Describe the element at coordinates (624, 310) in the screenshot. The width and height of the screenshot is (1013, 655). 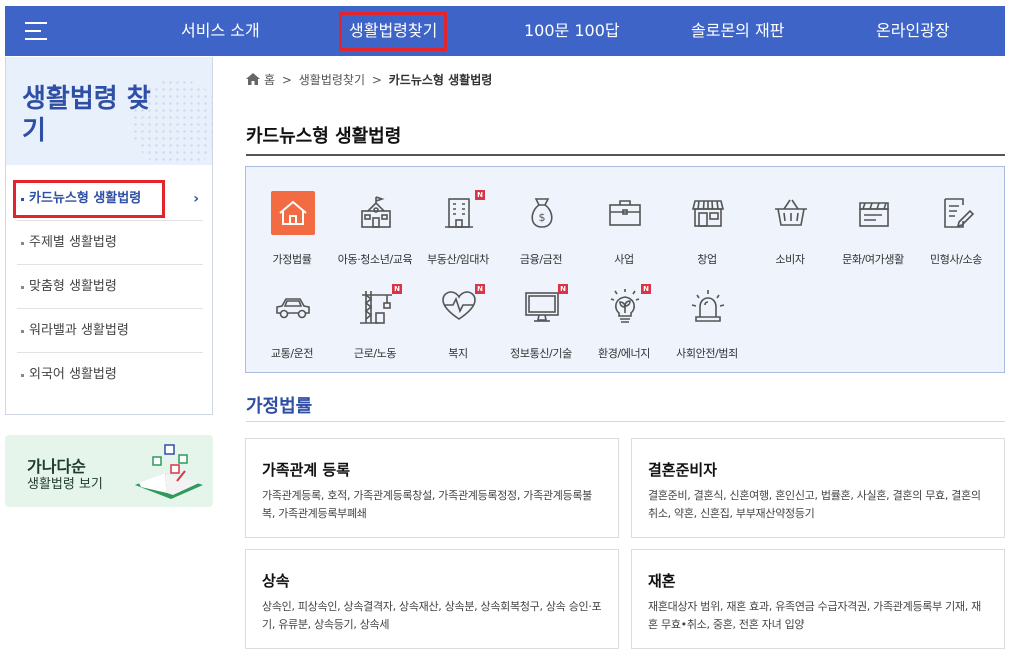
I see `category-environment-energy: N 환경/에너지` at that location.